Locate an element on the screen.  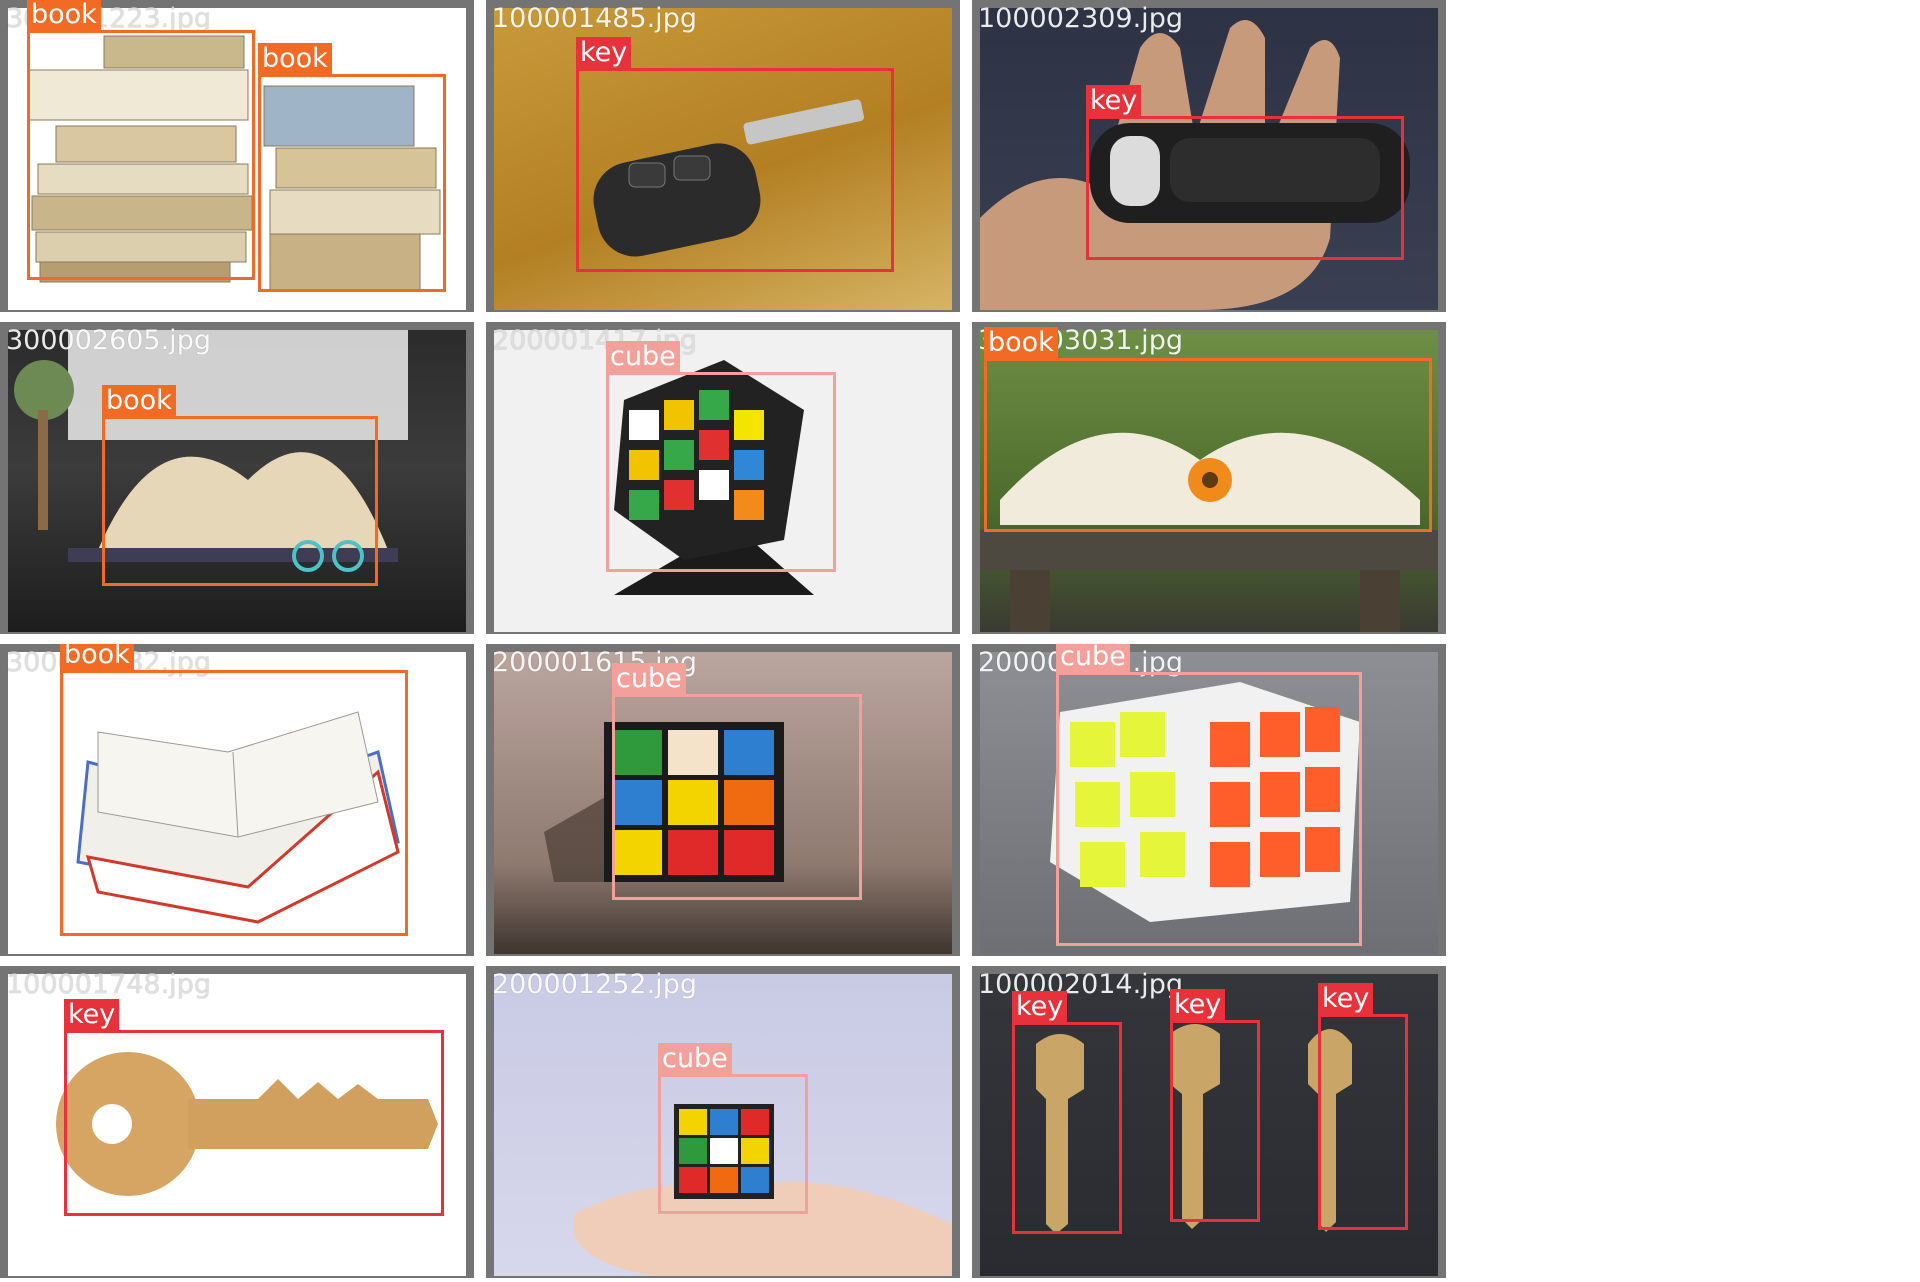
tile-twisted-cube: 200002021.jpg cube is located at coordinates (1209, 800).